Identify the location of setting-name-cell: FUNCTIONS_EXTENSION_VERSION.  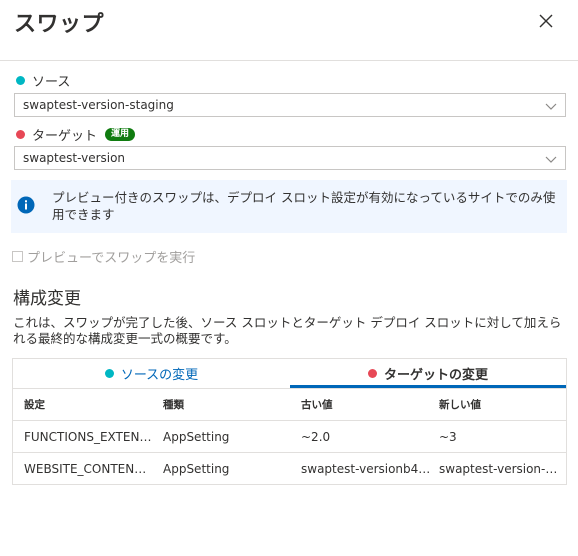
(88, 437).